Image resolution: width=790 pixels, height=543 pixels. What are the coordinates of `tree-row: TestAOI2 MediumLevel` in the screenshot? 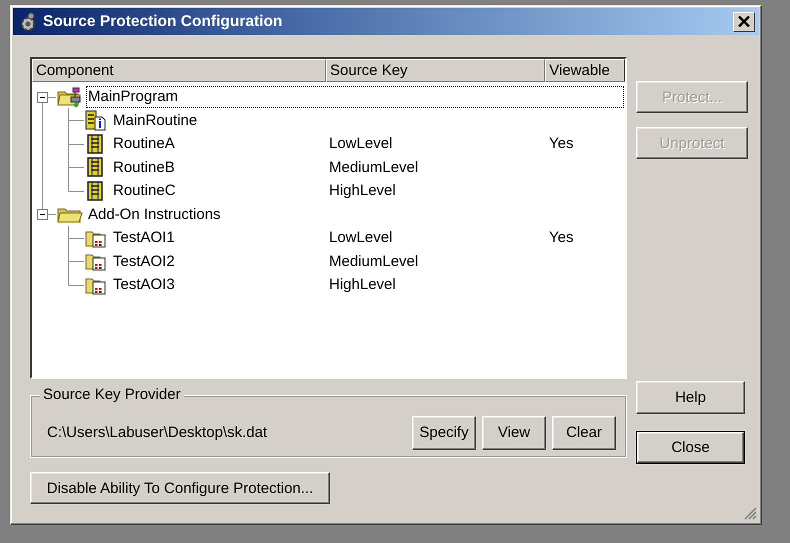 It's located at (367, 261).